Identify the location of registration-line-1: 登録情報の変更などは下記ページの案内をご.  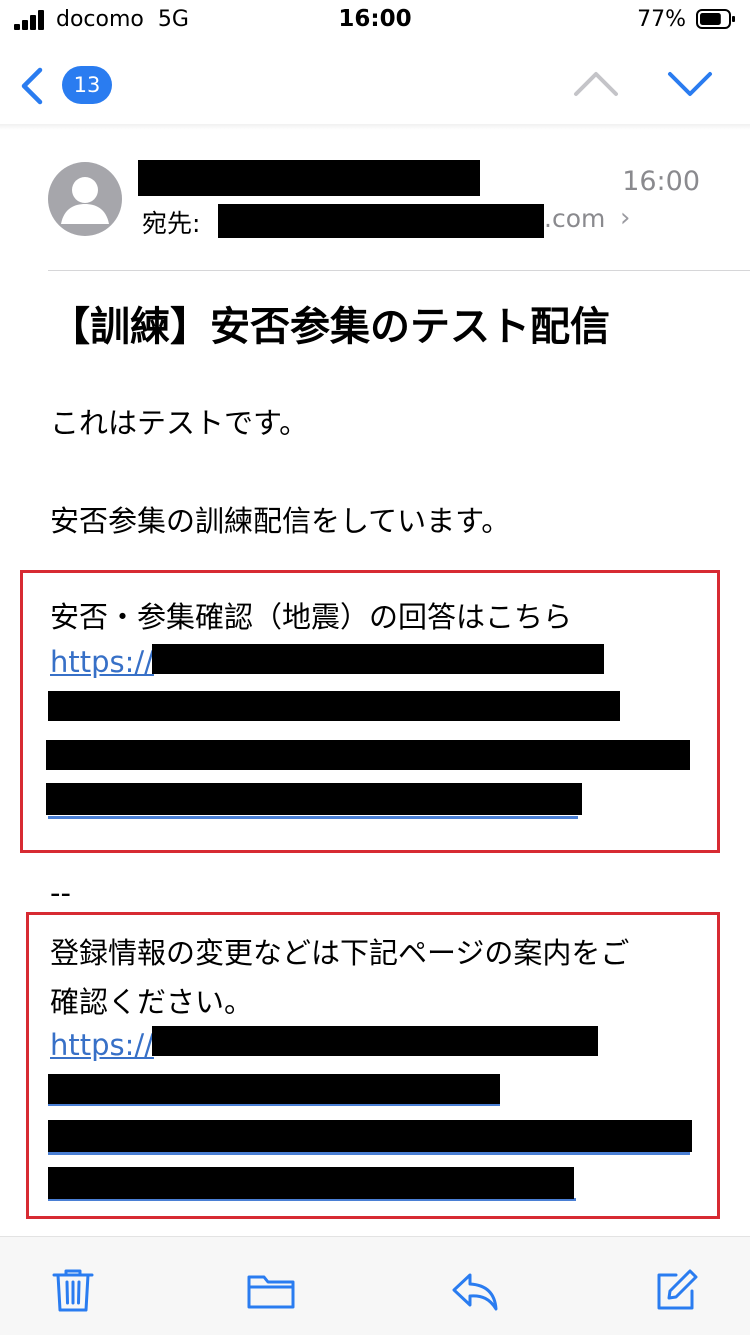
(340, 953).